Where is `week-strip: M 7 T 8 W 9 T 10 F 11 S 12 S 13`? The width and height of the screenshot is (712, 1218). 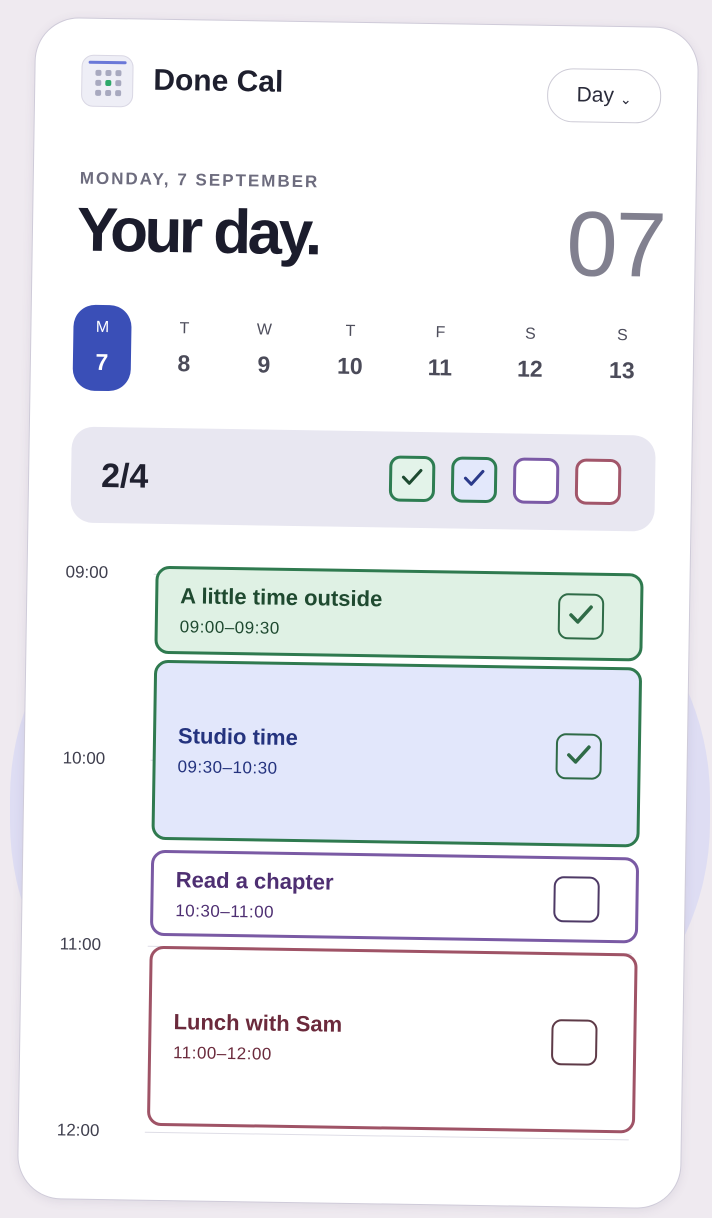 week-strip: M 7 T 8 W 9 T 10 F 11 S 12 S 13 is located at coordinates (357, 352).